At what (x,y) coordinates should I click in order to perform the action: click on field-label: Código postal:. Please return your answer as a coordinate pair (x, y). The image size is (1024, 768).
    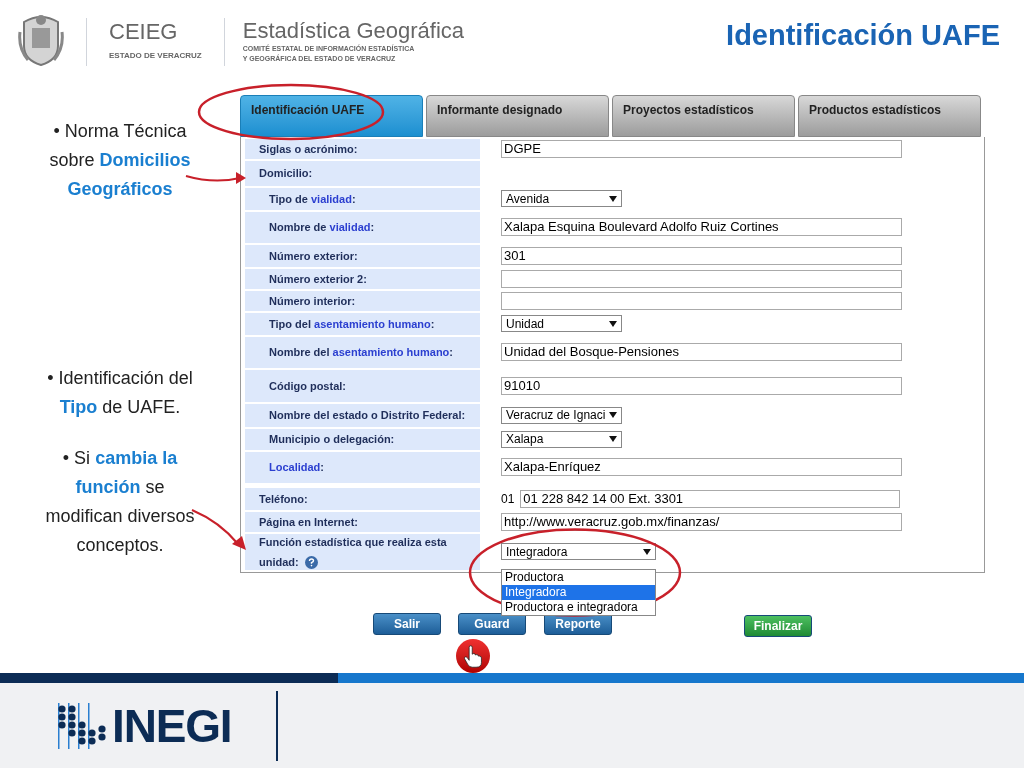
    Looking at the image, I should click on (362, 385).